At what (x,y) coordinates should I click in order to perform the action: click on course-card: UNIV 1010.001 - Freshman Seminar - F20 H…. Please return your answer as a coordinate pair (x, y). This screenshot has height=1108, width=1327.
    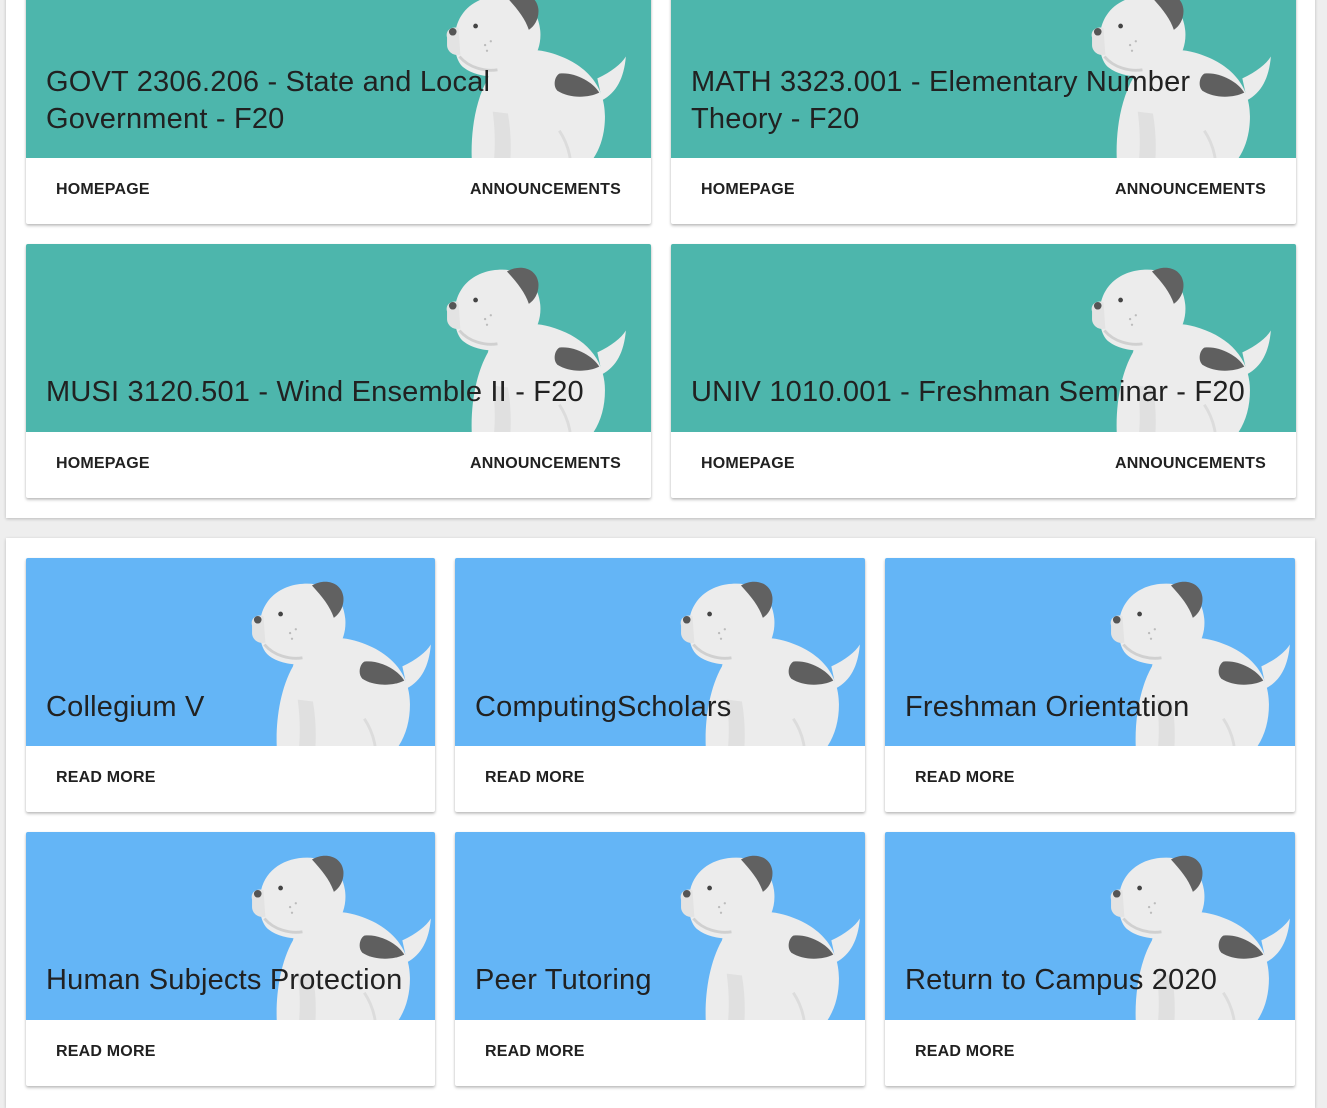
    Looking at the image, I should click on (983, 371).